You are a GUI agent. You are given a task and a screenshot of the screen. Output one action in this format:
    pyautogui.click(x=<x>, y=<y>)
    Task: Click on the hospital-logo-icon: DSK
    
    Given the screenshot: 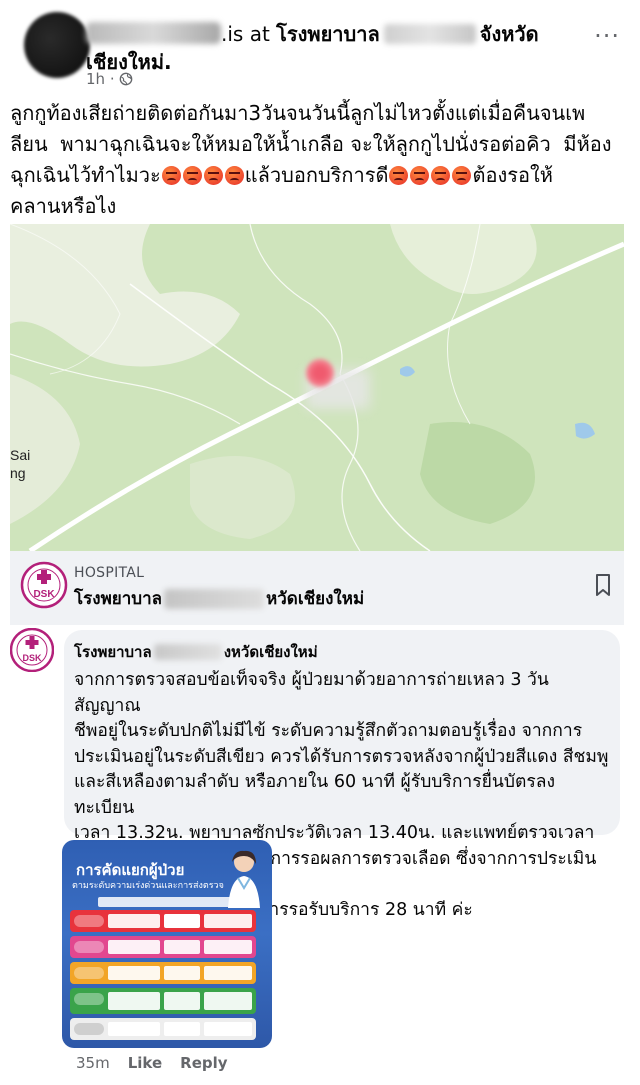 What is the action you would take?
    pyautogui.click(x=44, y=585)
    